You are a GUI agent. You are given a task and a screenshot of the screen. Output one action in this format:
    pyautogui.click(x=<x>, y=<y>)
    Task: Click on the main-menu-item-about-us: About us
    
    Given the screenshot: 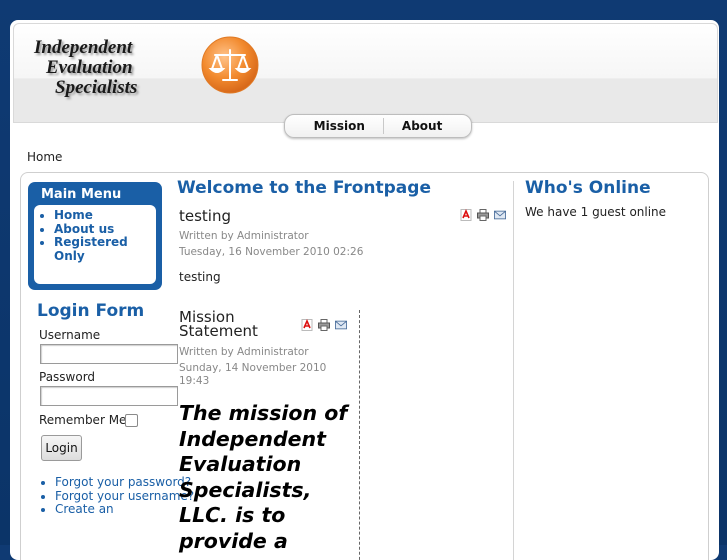 What is the action you would take?
    pyautogui.click(x=105, y=229)
    